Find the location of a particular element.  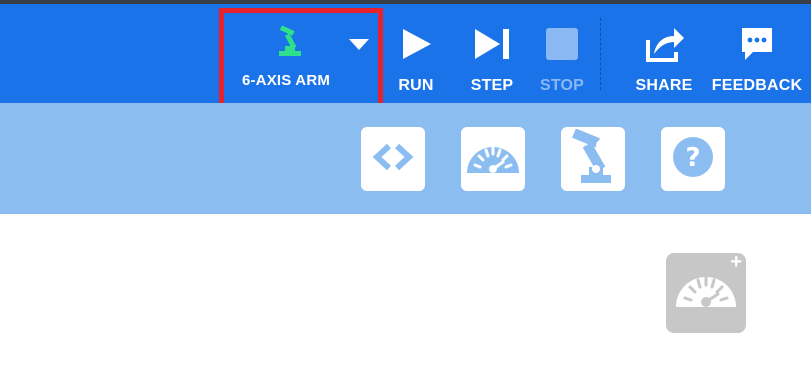

code-view-button is located at coordinates (393, 159).